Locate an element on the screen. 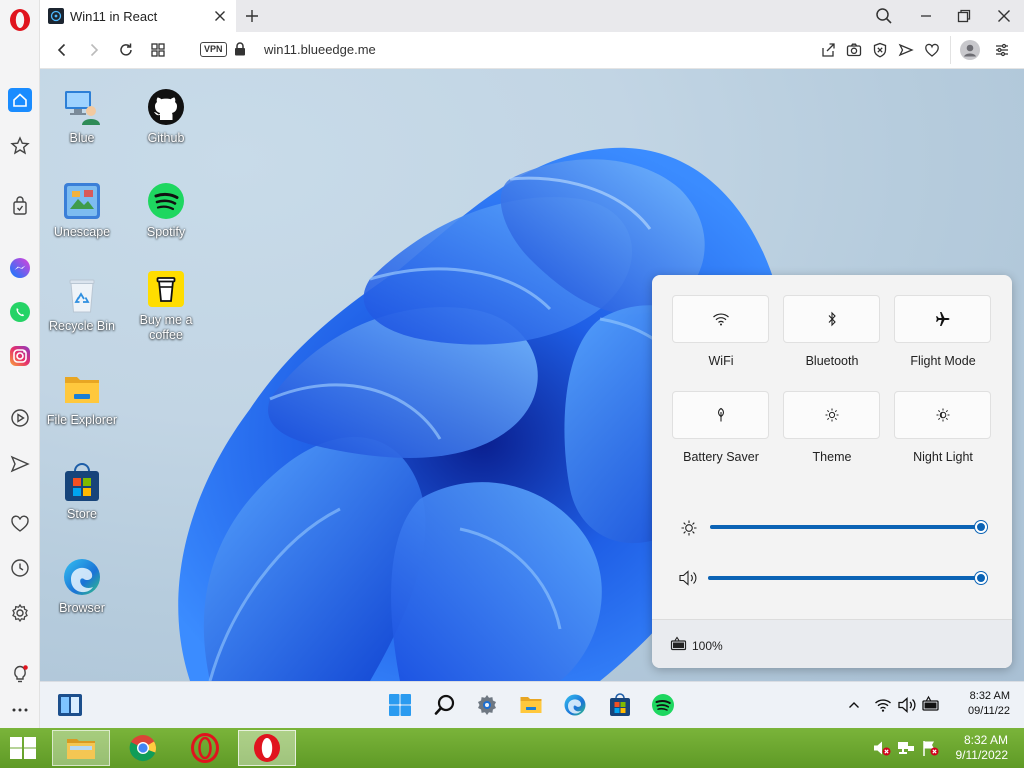 This screenshot has height=768, width=1024. desktop-icon-blue: Blue is located at coordinates (82, 116).